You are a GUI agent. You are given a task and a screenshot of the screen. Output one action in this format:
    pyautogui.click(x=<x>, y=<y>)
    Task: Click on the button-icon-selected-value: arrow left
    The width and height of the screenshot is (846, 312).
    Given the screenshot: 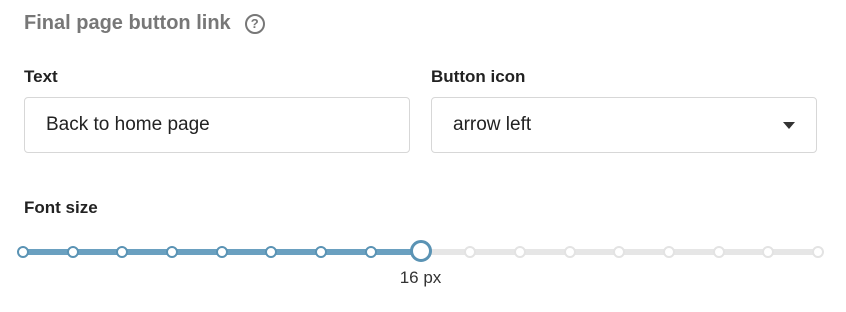 What is the action you would take?
    pyautogui.click(x=492, y=124)
    